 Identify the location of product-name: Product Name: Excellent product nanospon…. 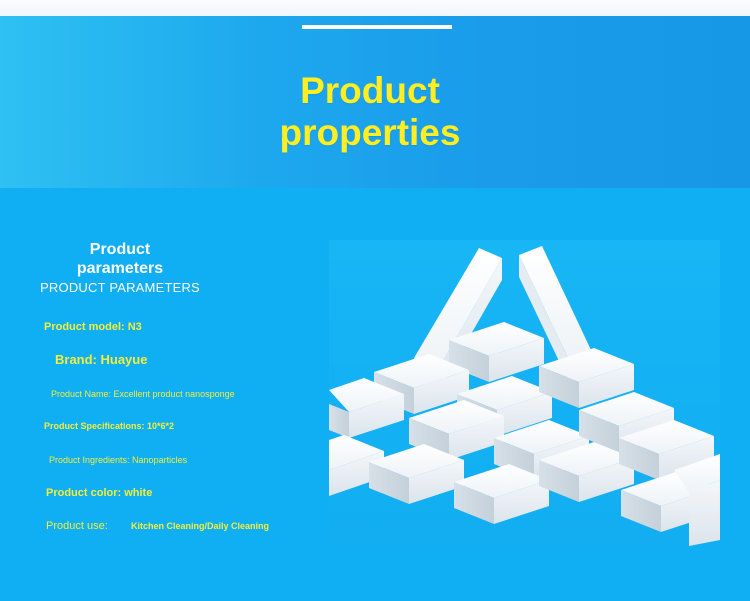
(143, 394).